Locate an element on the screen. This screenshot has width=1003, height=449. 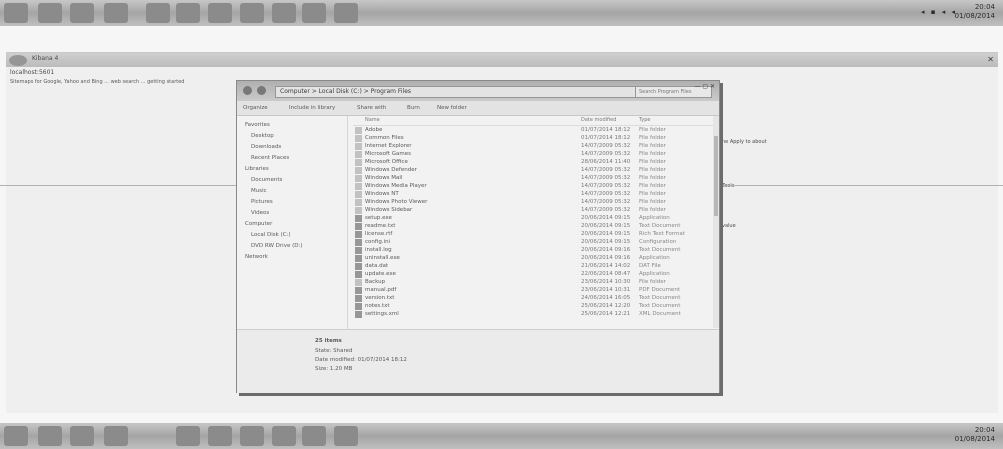
file-row: Backup 23/06/2014 10:30 File folder is located at coordinates (534, 283).